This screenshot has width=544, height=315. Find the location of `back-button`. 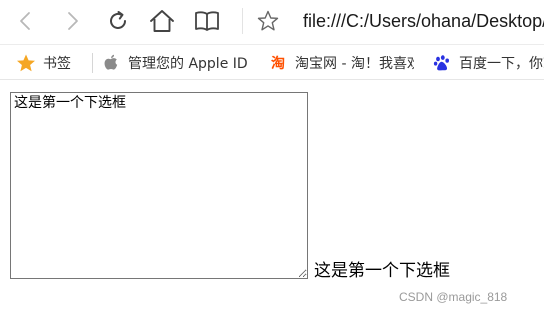

back-button is located at coordinates (26, 21).